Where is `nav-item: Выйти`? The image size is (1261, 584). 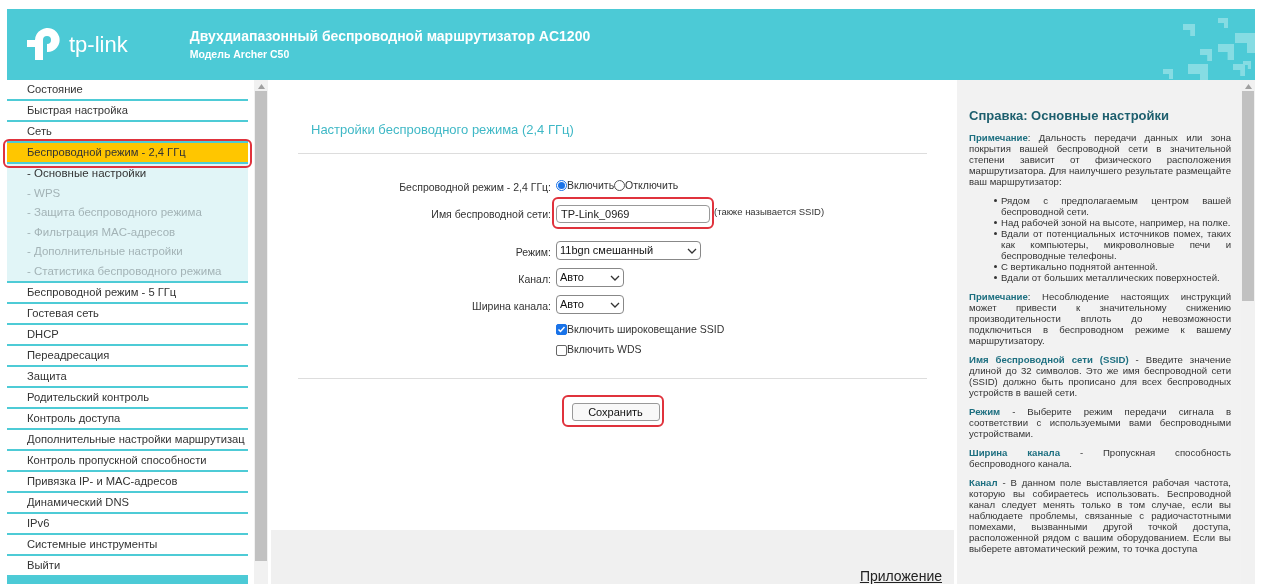 nav-item: Выйти is located at coordinates (127, 566).